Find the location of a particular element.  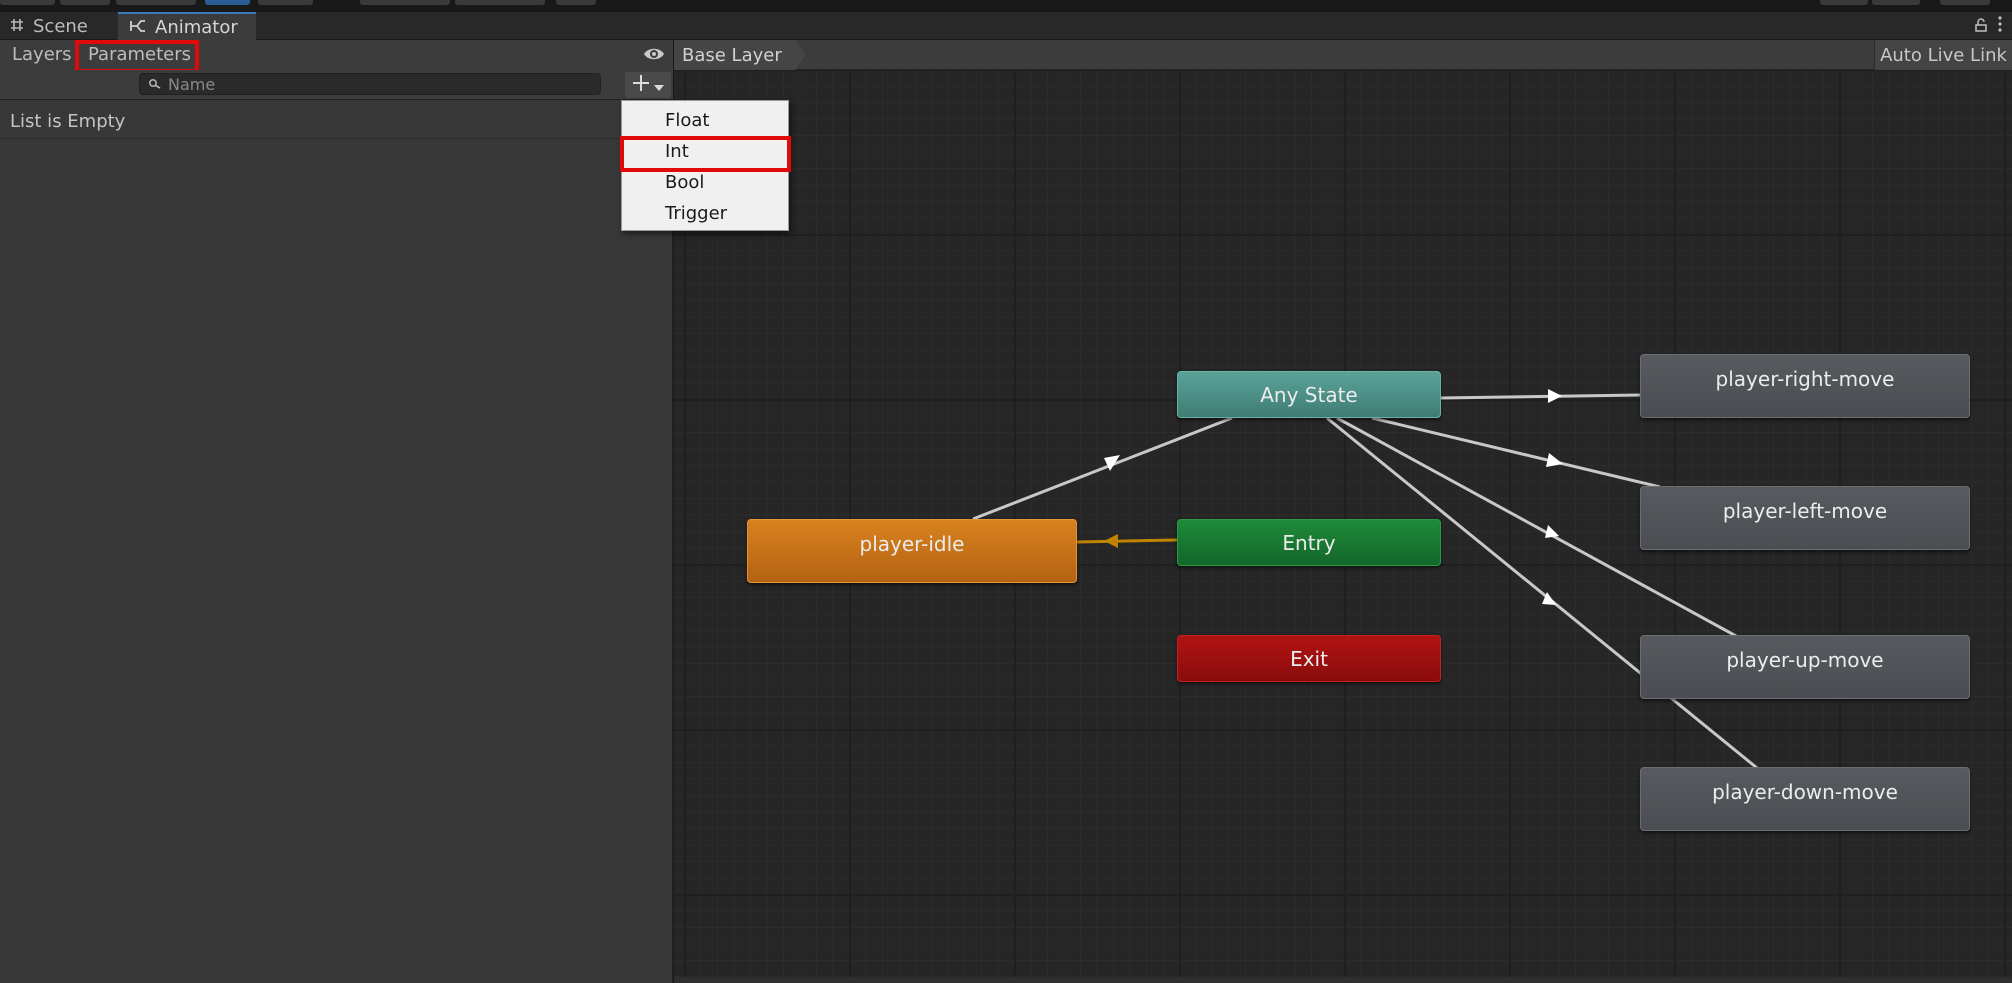

tab-animator: Animator is located at coordinates (187, 26).